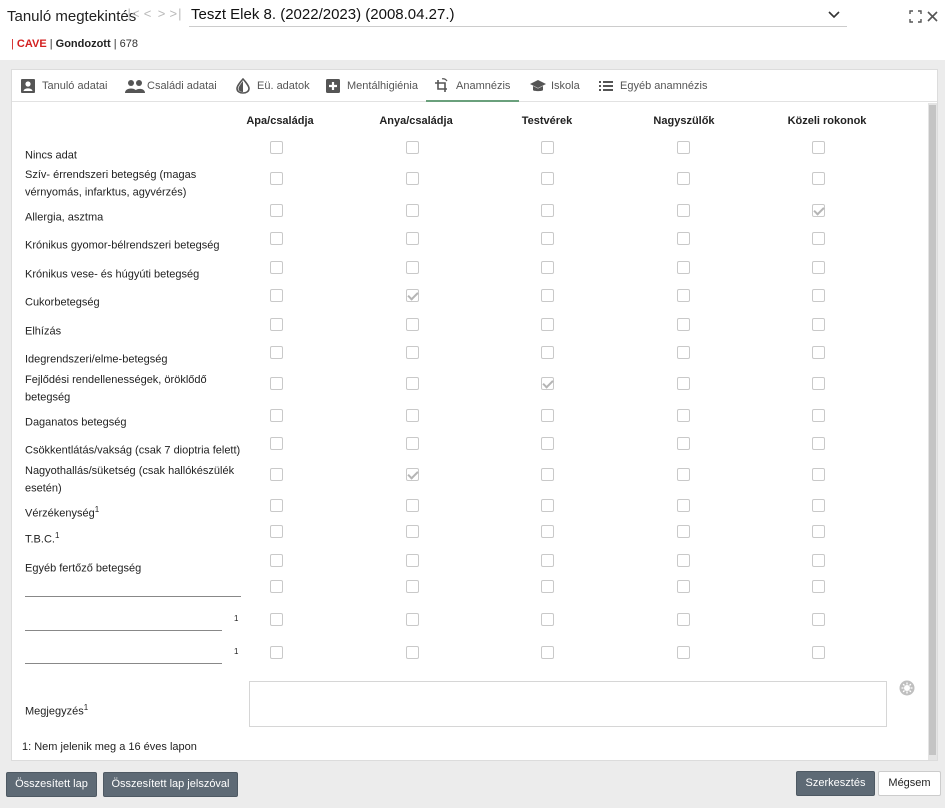  What do you see at coordinates (472, 86) in the screenshot?
I see `tab-anamnesis: Anamnézis` at bounding box center [472, 86].